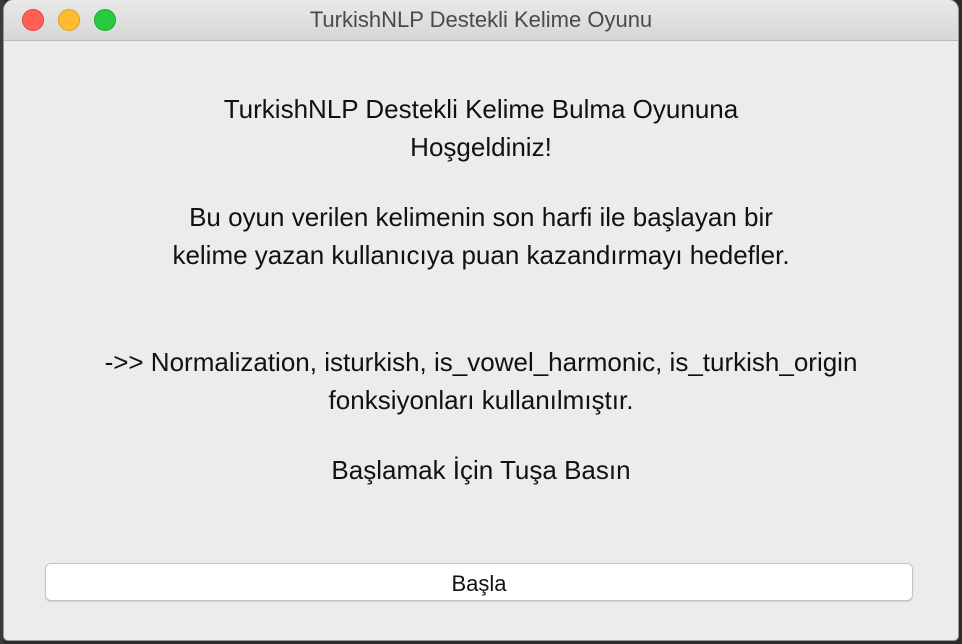 This screenshot has width=962, height=644. Describe the element at coordinates (481, 147) in the screenshot. I see `welcome-text-line-2: Hoşgeldiniz!` at that location.